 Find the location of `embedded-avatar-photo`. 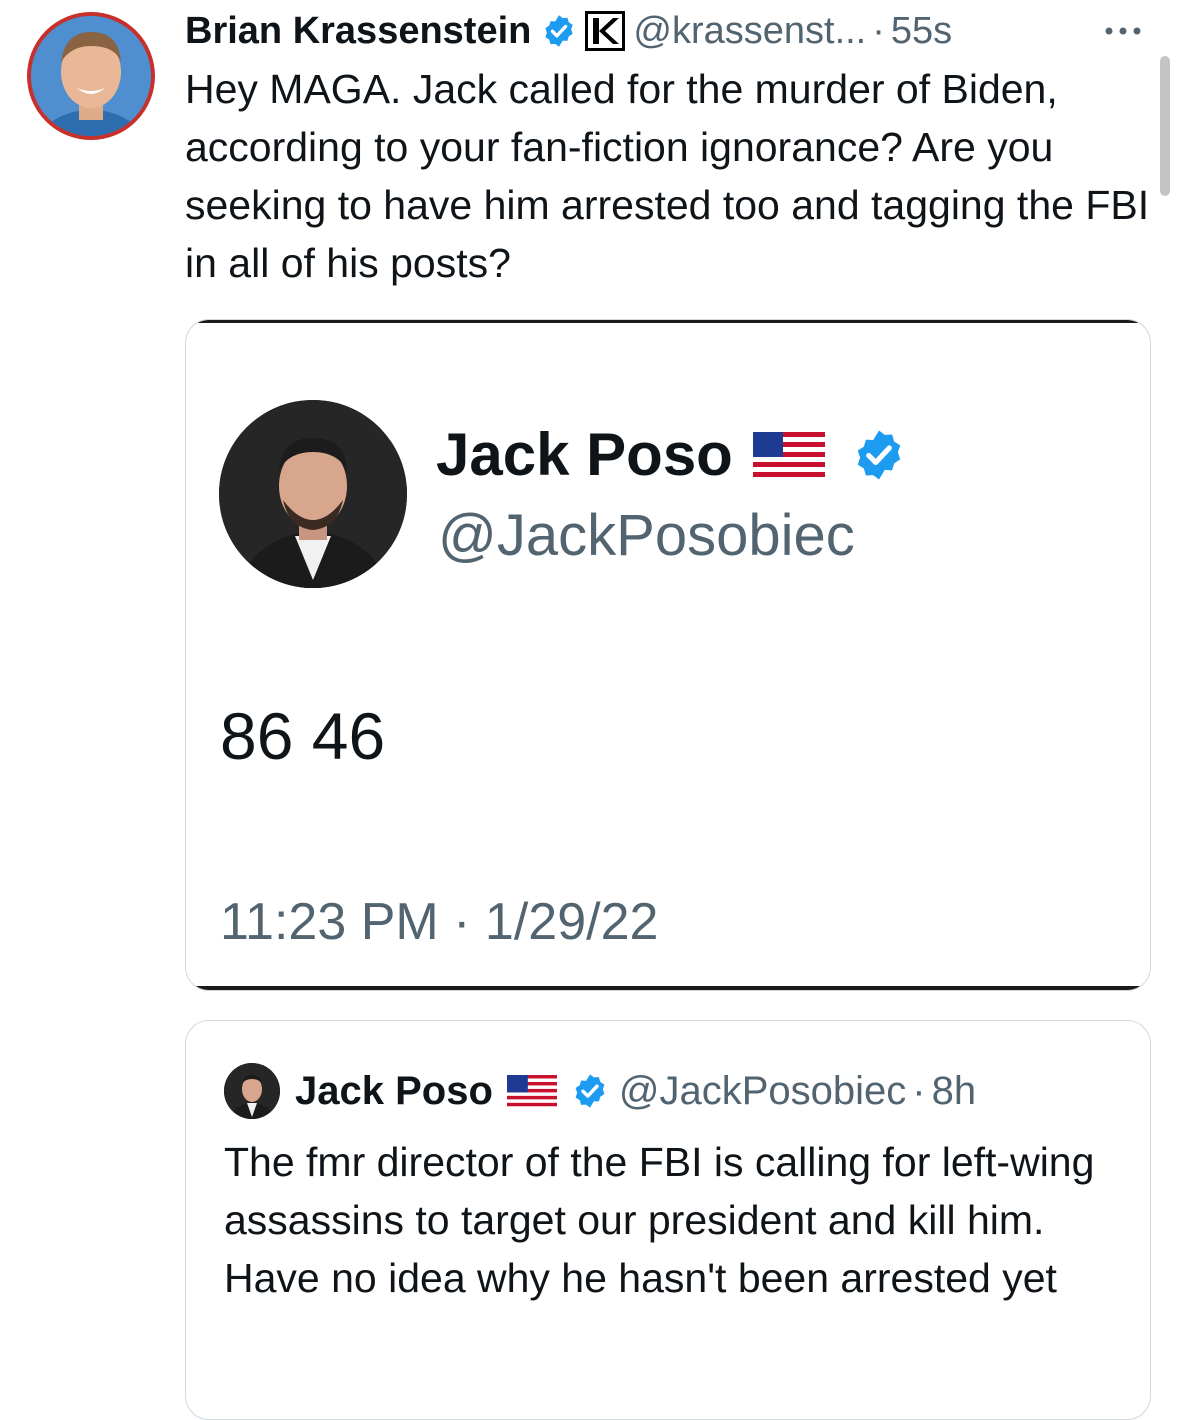

embedded-avatar-photo is located at coordinates (313, 494).